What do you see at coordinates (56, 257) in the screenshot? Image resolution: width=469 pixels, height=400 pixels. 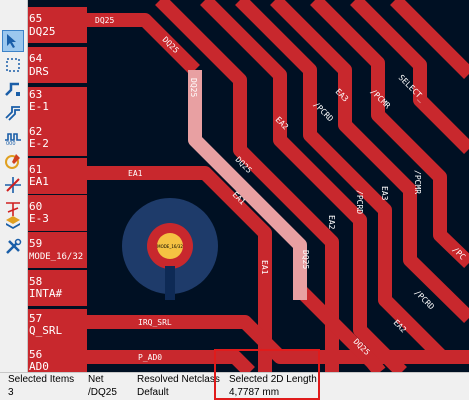 I see `pad-59-net: MODE_16/32` at bounding box center [56, 257].